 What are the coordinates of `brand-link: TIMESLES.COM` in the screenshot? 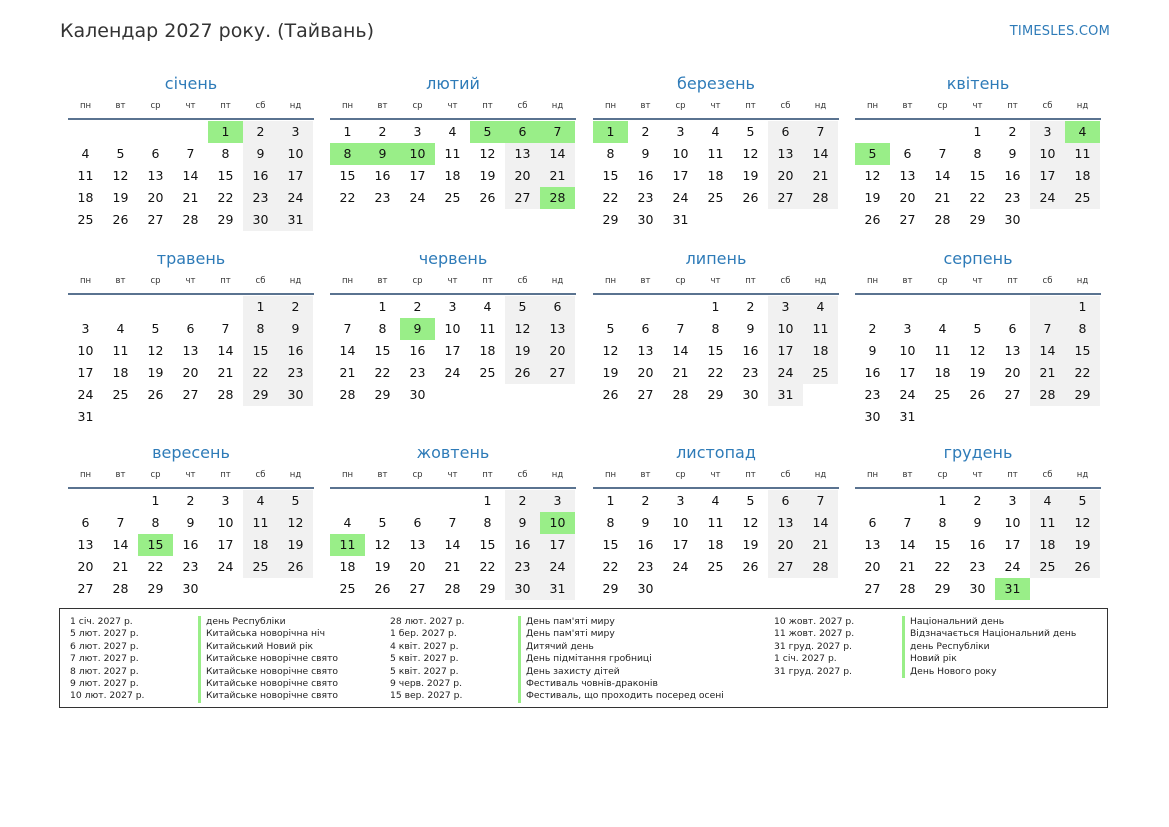 It's located at (1060, 31).